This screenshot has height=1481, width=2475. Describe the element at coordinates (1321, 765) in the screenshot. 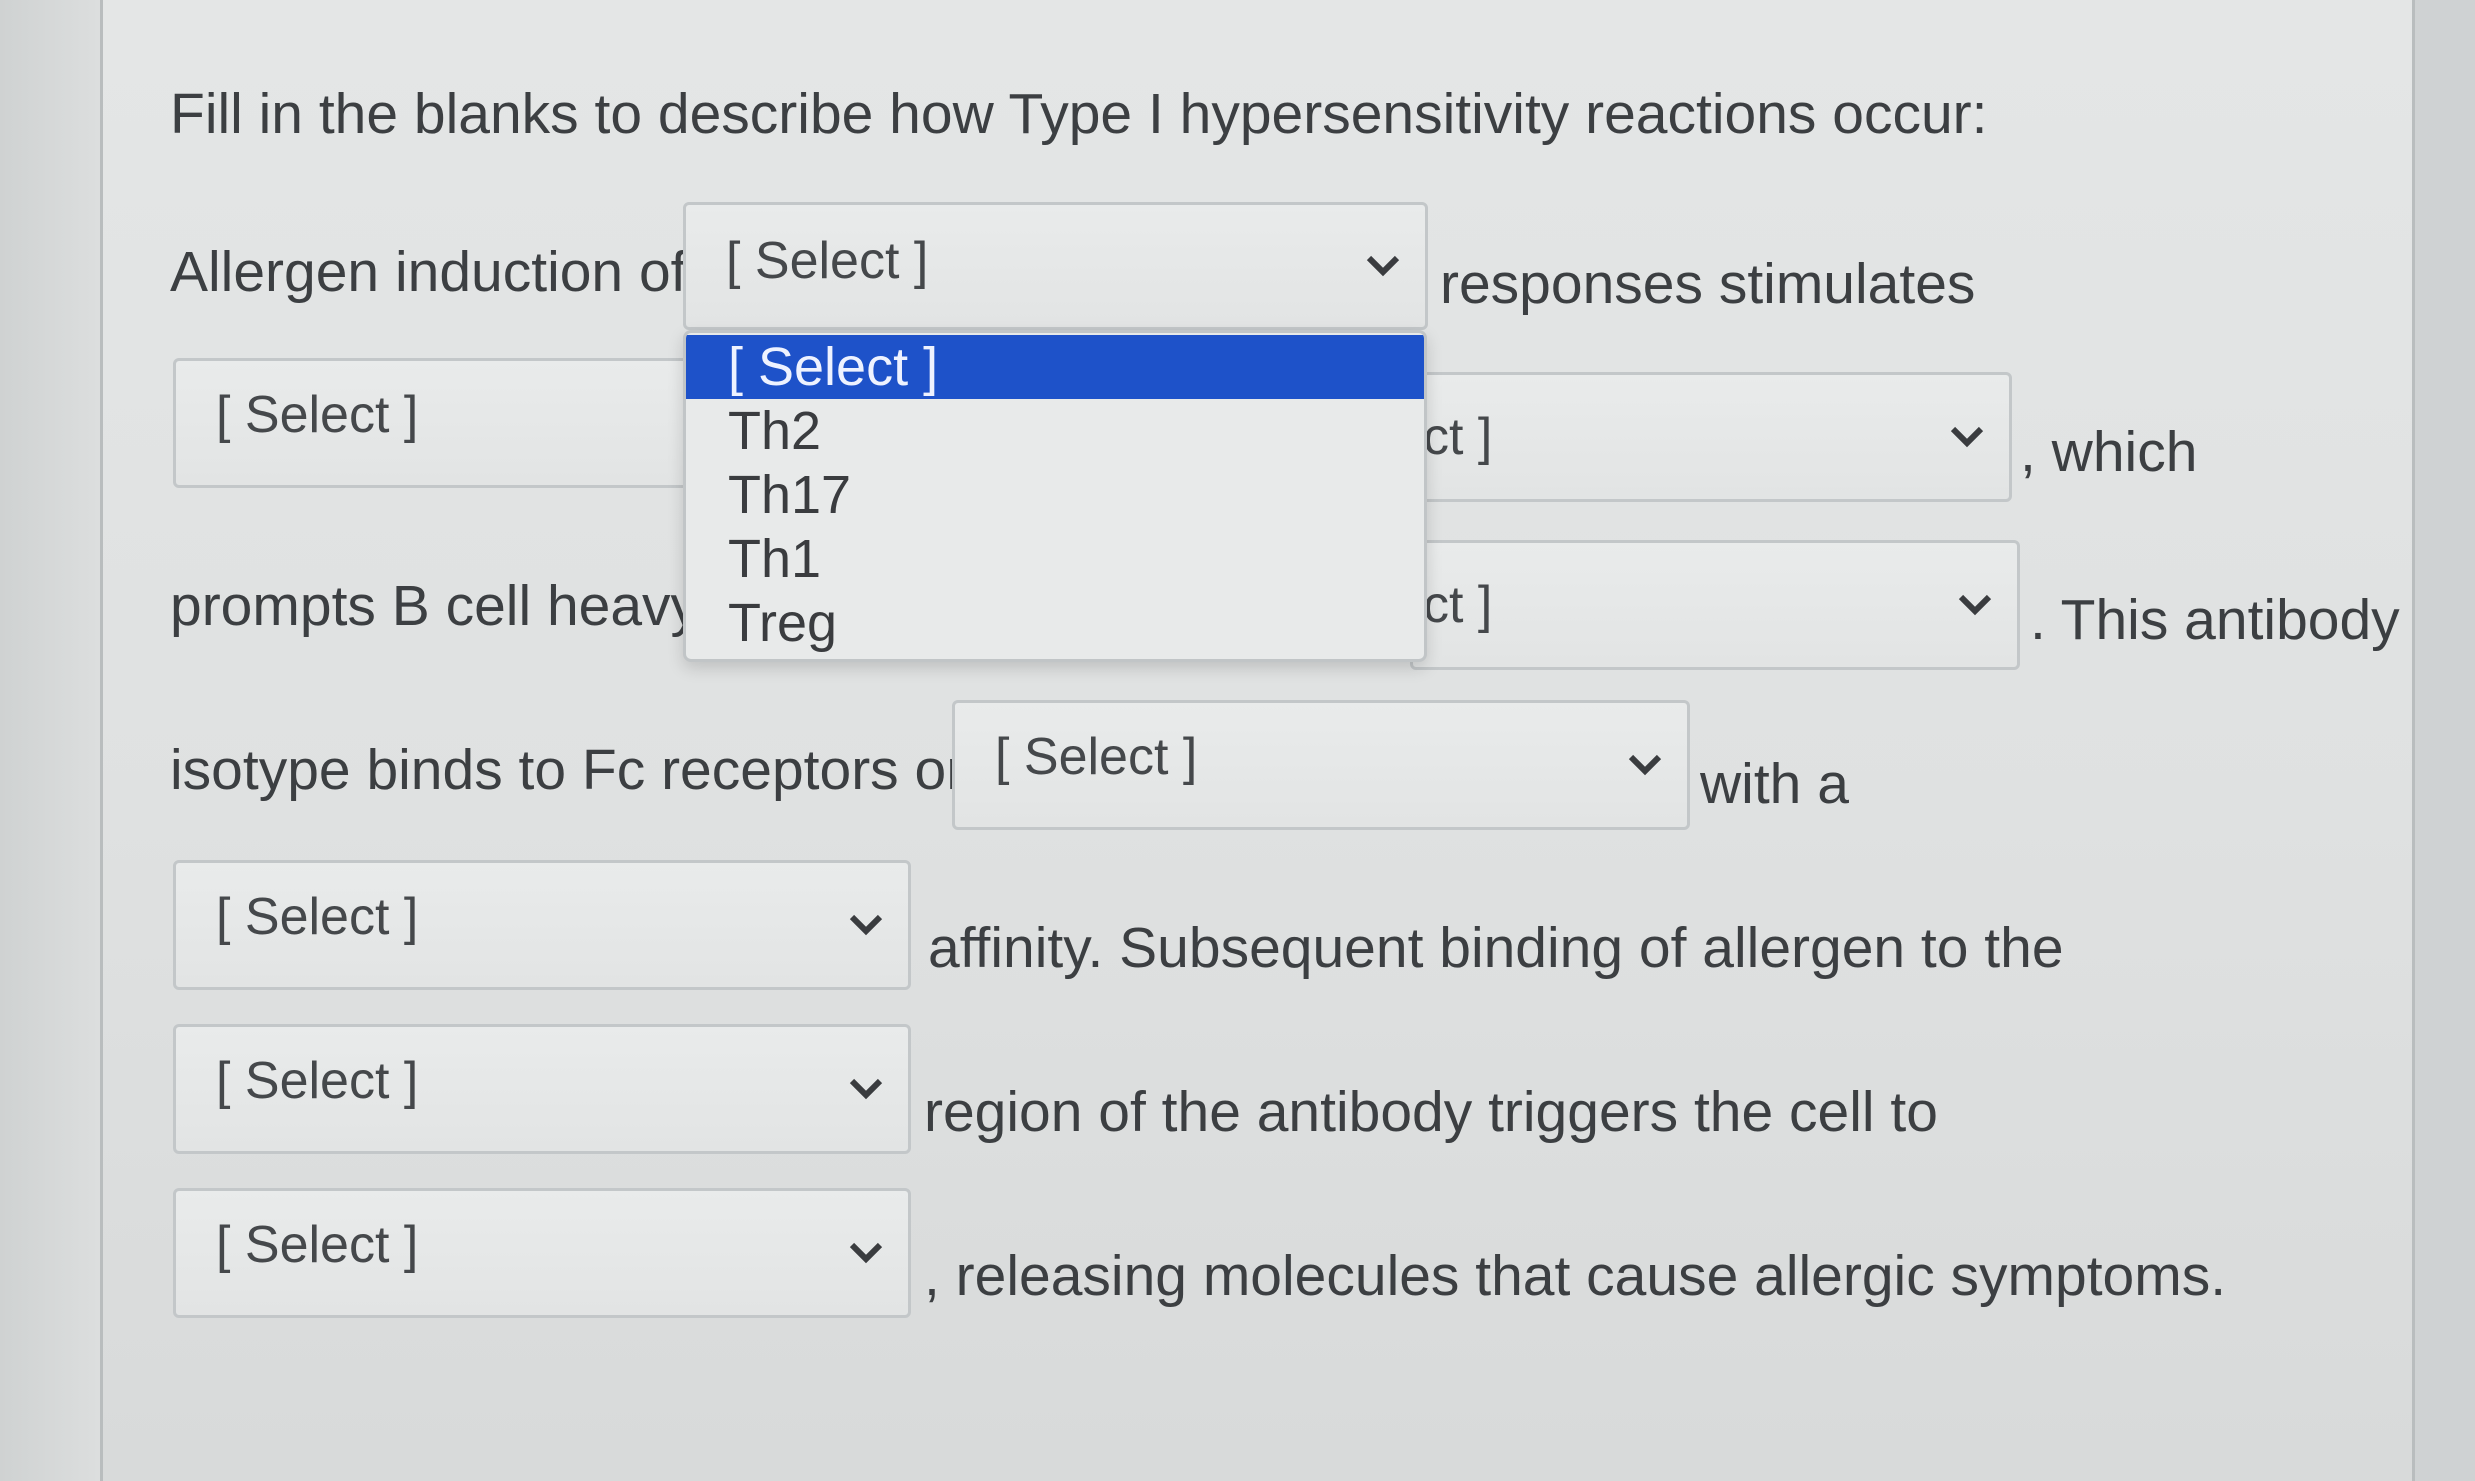

I see `select-cell-type: [ Select ]` at that location.